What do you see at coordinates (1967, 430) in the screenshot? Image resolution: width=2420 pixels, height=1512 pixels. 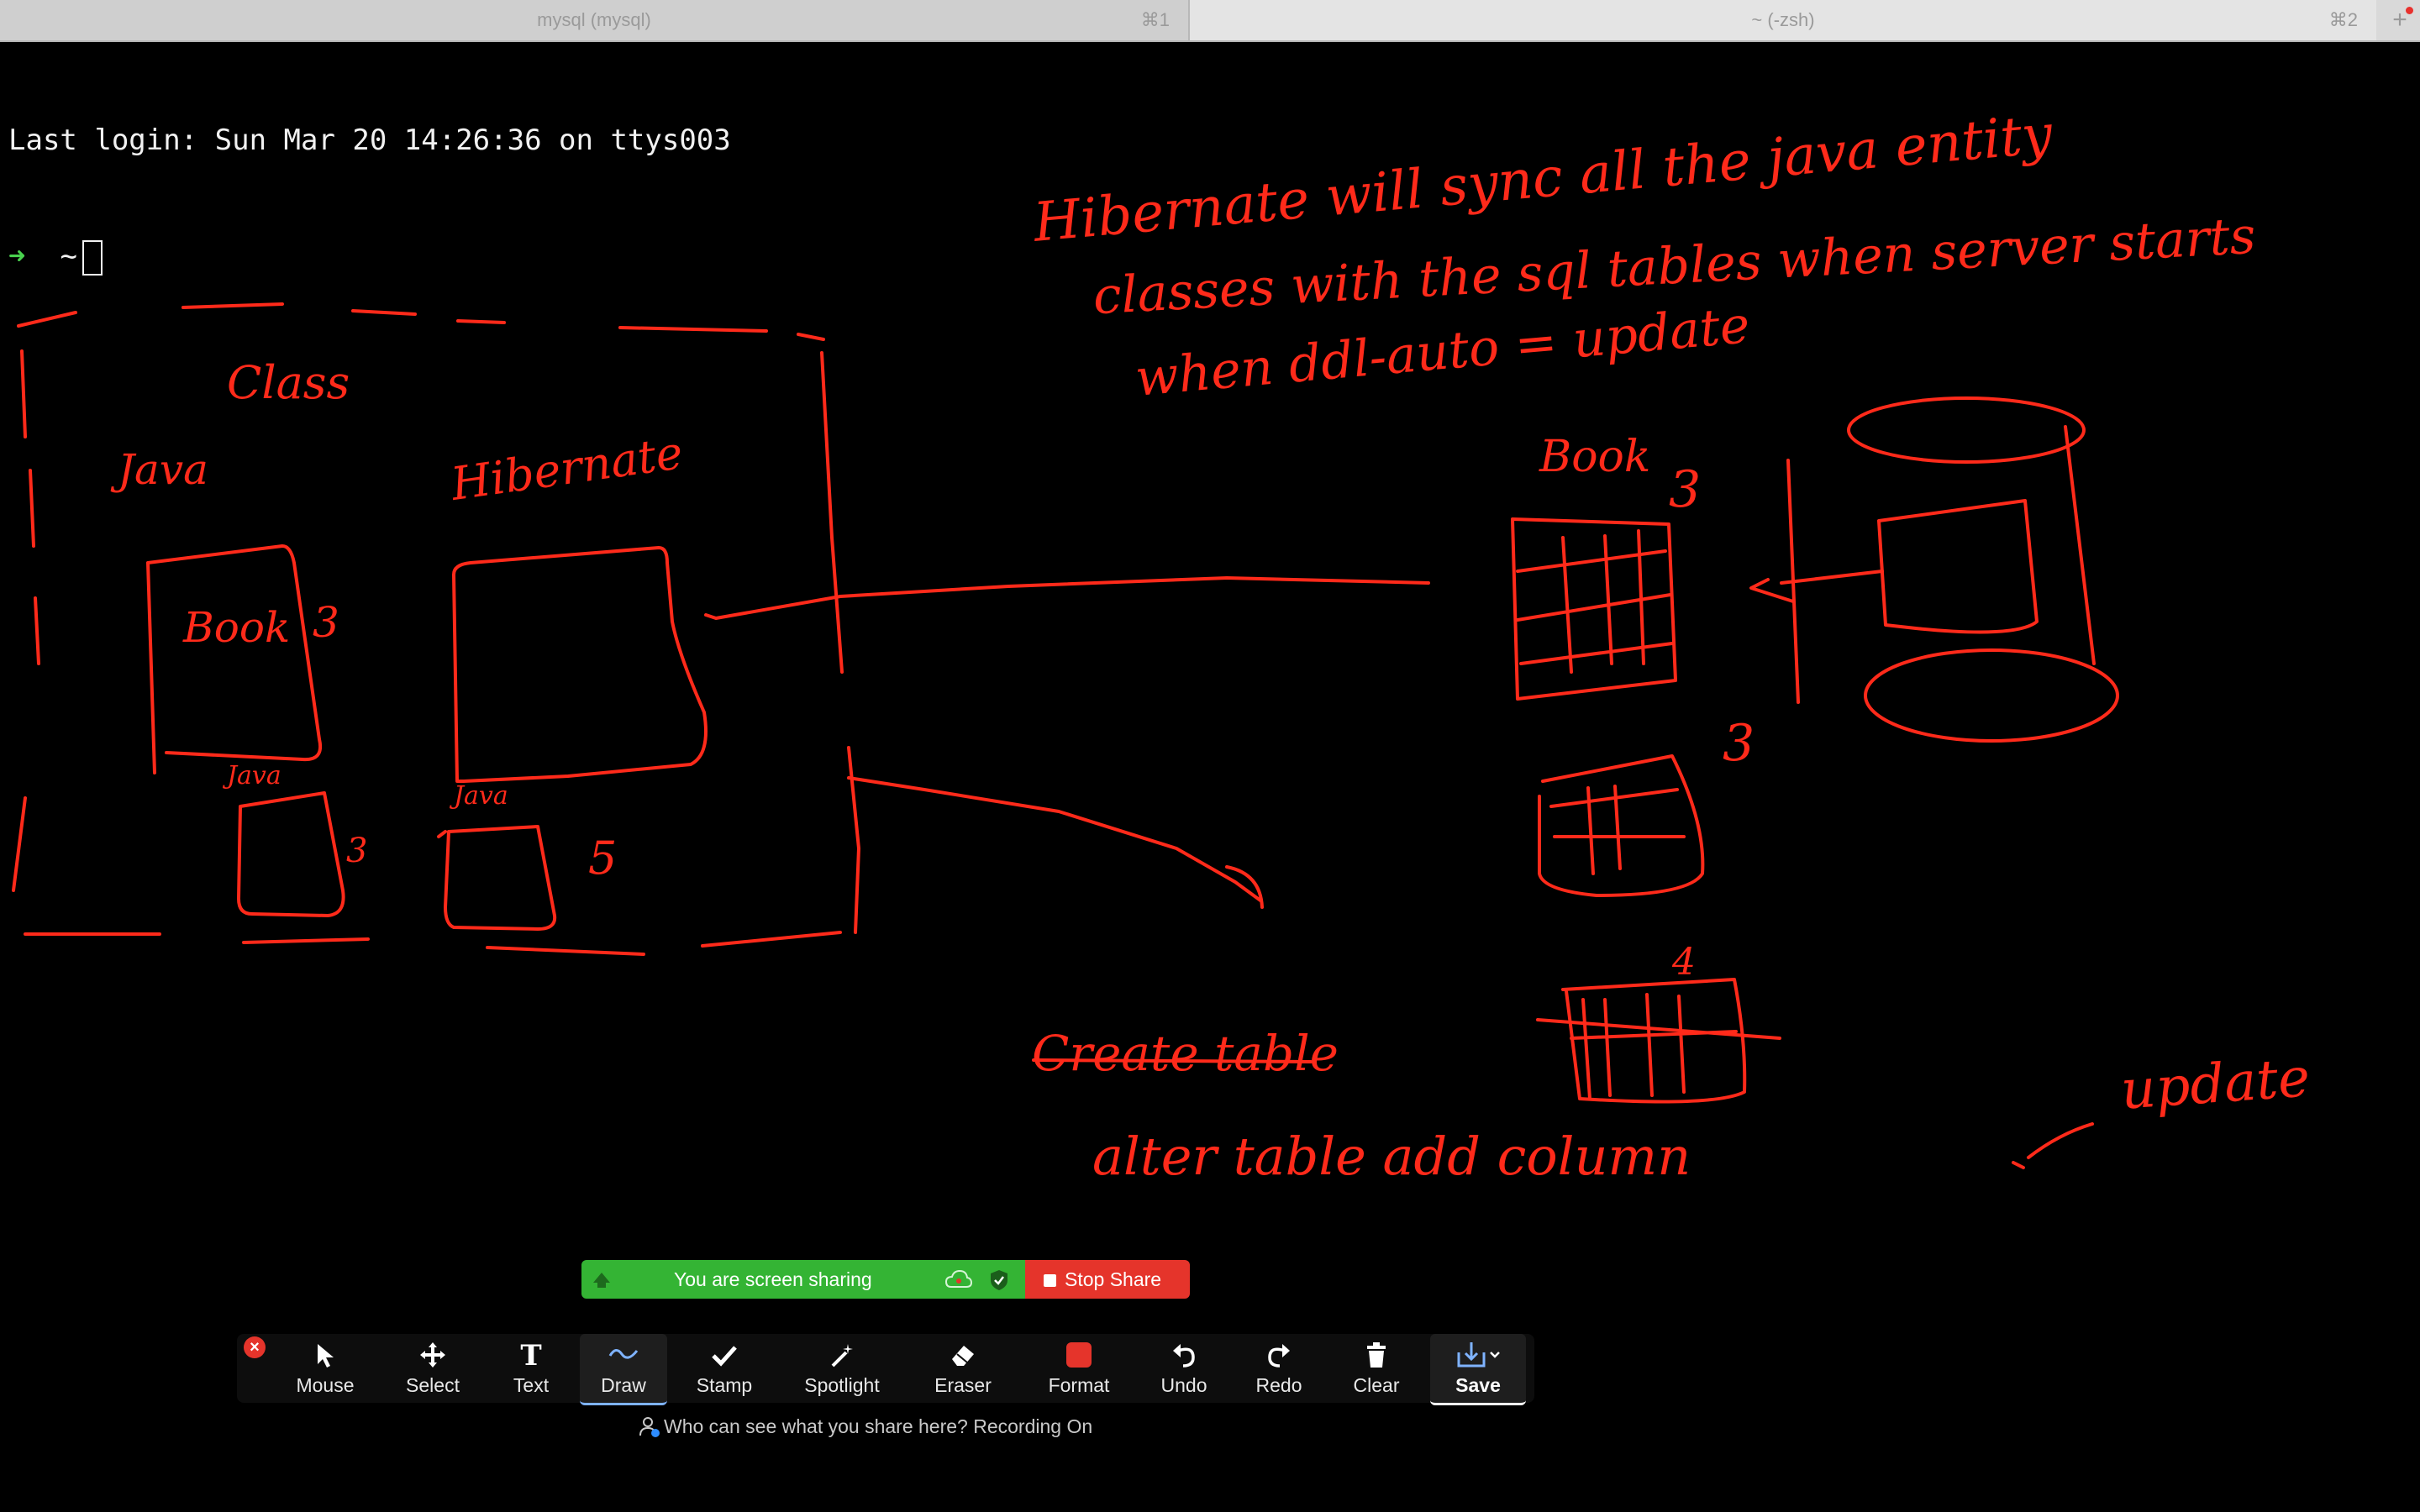 I see `db-cylinder-top` at bounding box center [1967, 430].